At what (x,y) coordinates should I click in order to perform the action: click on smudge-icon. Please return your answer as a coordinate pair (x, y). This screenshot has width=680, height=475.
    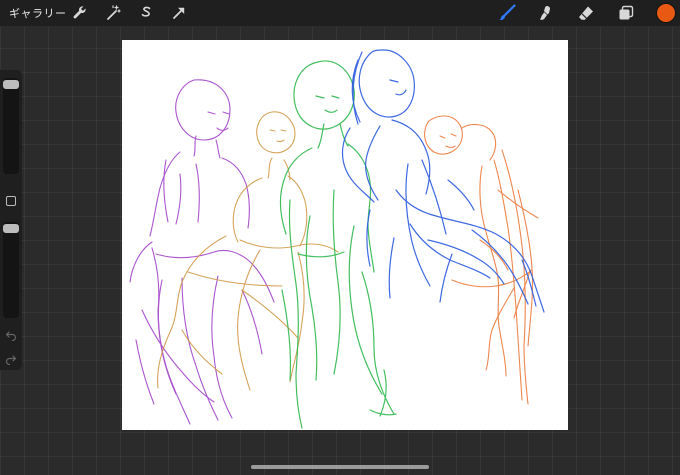
    Looking at the image, I should click on (546, 13).